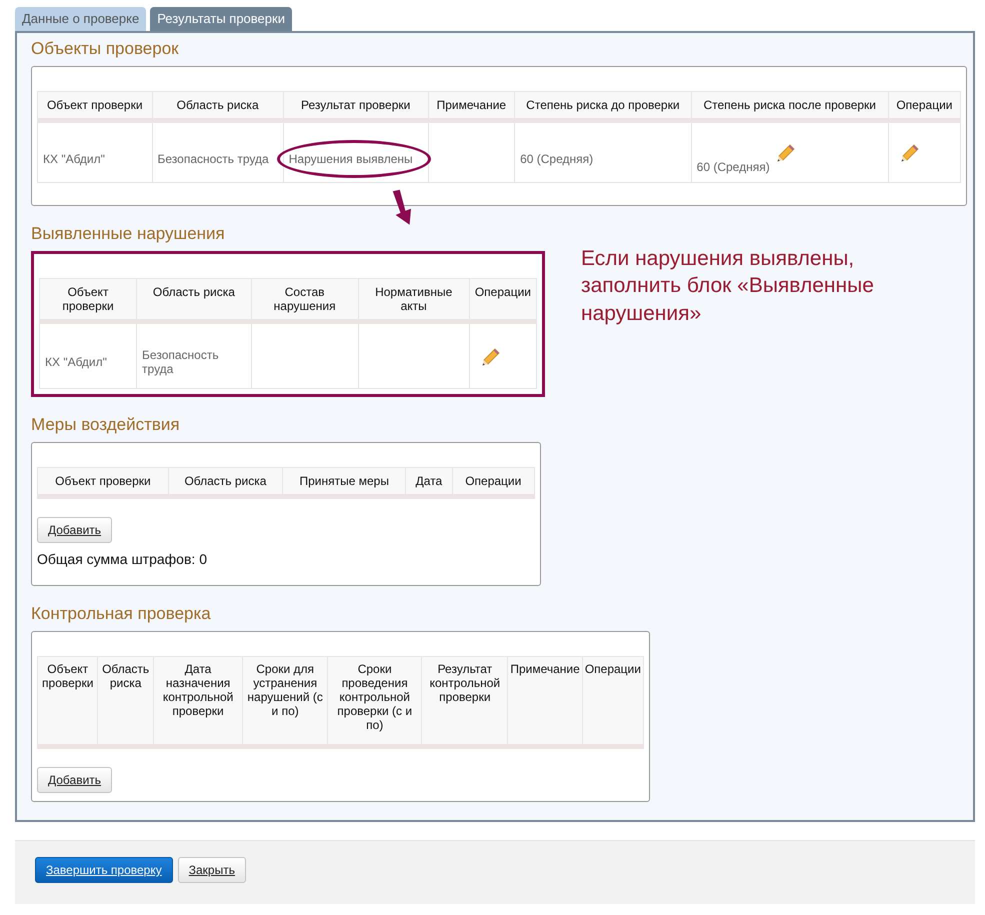 The image size is (985, 915). What do you see at coordinates (728, 286) in the screenshot?
I see `annotation-text: Если нарушения выявлены, заполнить блок «Выявленные нарушения»` at bounding box center [728, 286].